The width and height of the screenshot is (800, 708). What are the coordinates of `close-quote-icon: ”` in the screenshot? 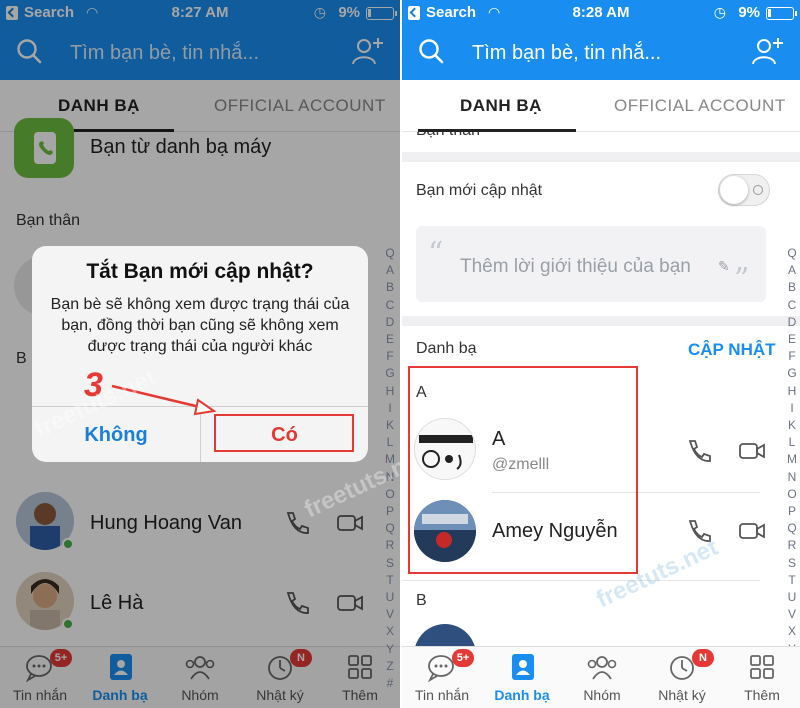 It's located at (742, 279).